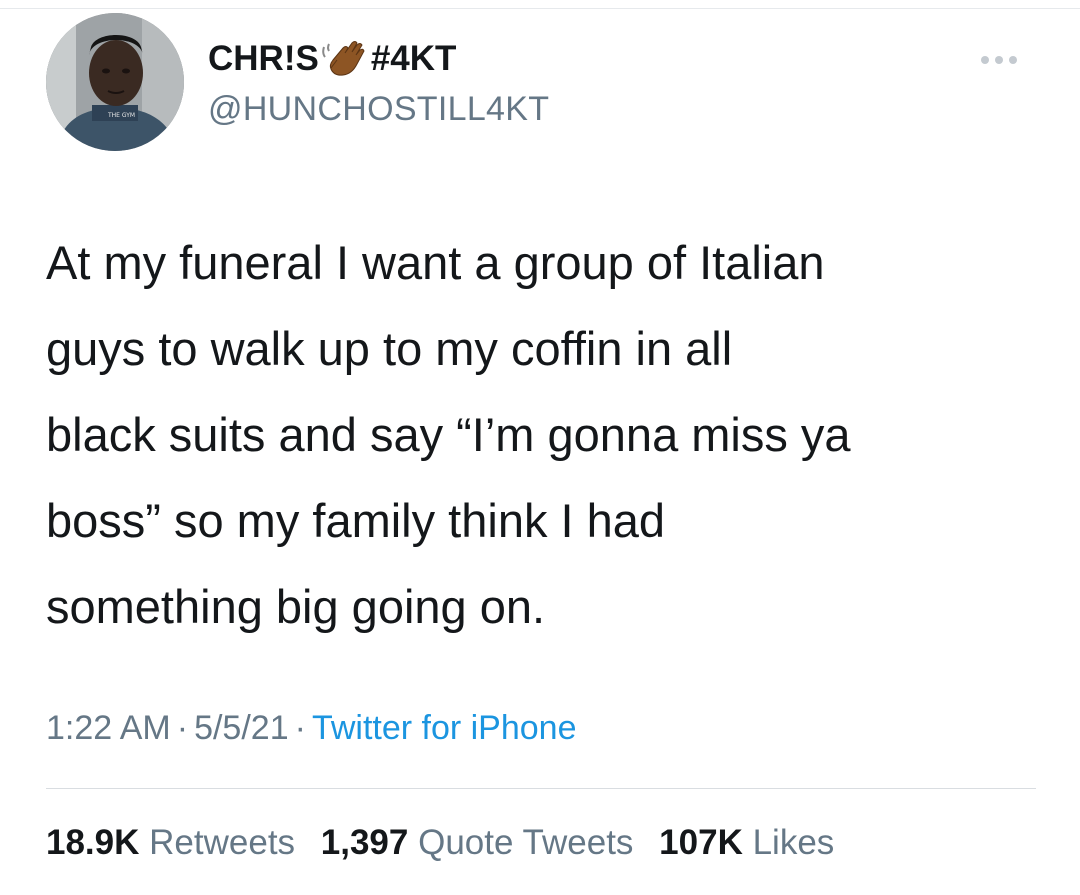 Image resolution: width=1080 pixels, height=895 pixels. What do you see at coordinates (378, 109) in the screenshot?
I see `user-handle: @HUNCHOSTILL4KT` at bounding box center [378, 109].